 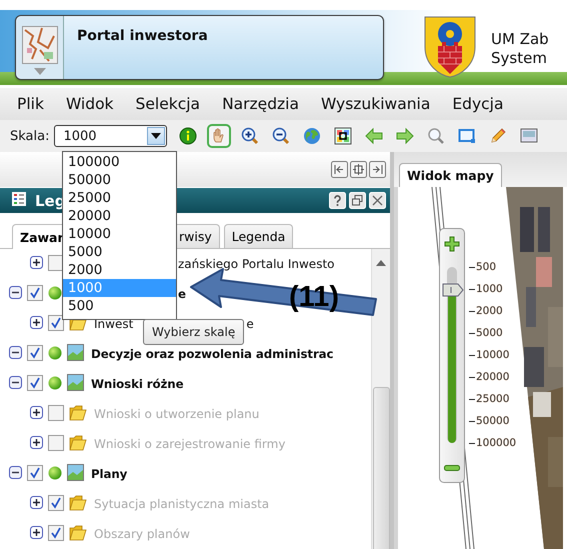 What do you see at coordinates (358, 169) in the screenshot?
I see `dock-center-button` at bounding box center [358, 169].